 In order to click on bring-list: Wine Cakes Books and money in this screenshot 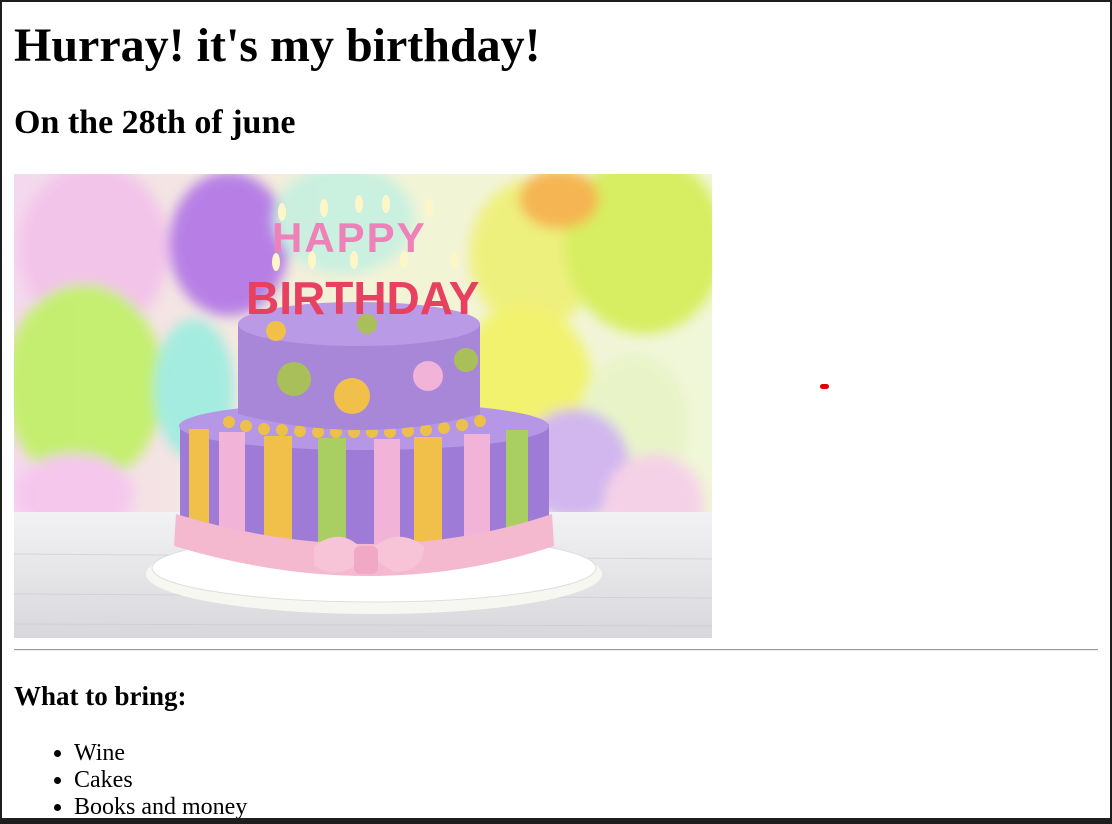, I will do `click(140, 779)`.